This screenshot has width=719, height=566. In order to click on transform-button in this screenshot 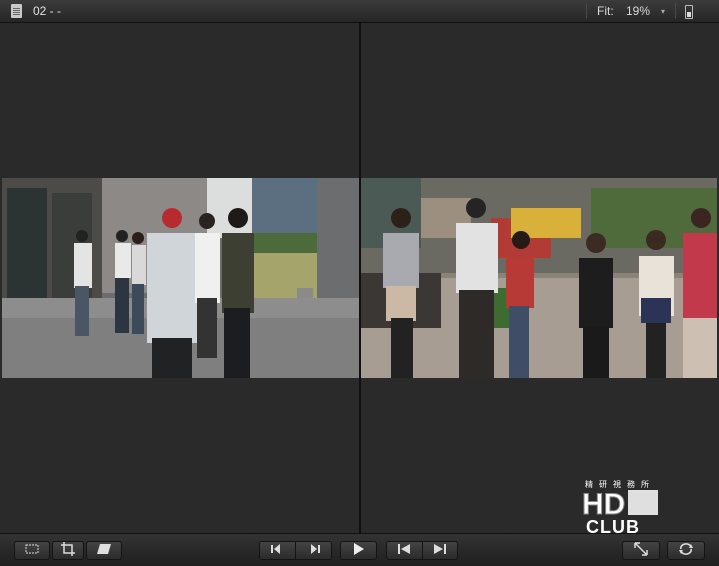, I will do `click(32, 550)`.